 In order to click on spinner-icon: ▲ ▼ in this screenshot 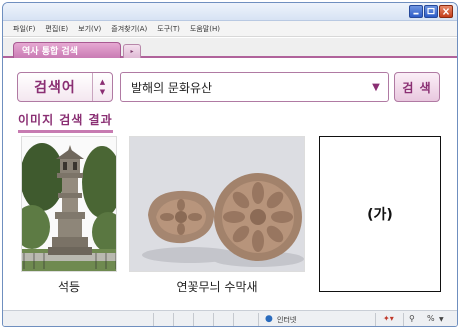, I will do `click(102, 87)`.